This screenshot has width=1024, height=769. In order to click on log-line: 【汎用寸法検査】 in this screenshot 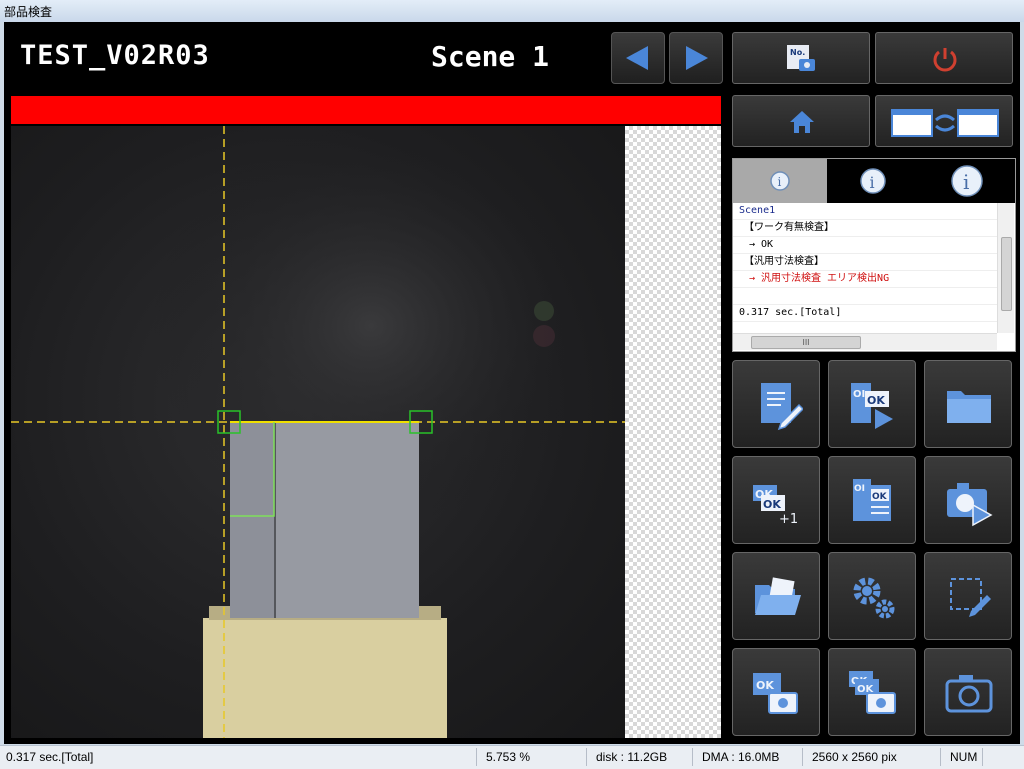, I will do `click(865, 262)`.